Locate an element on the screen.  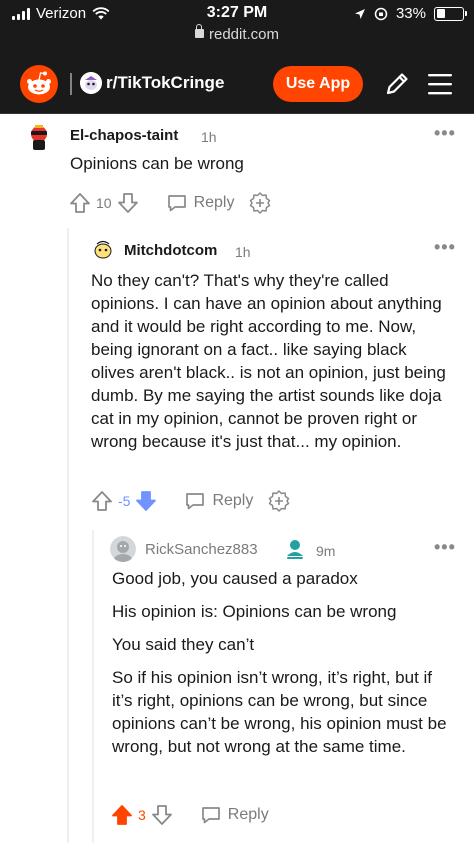
user-flair-icon is located at coordinates (295, 549).